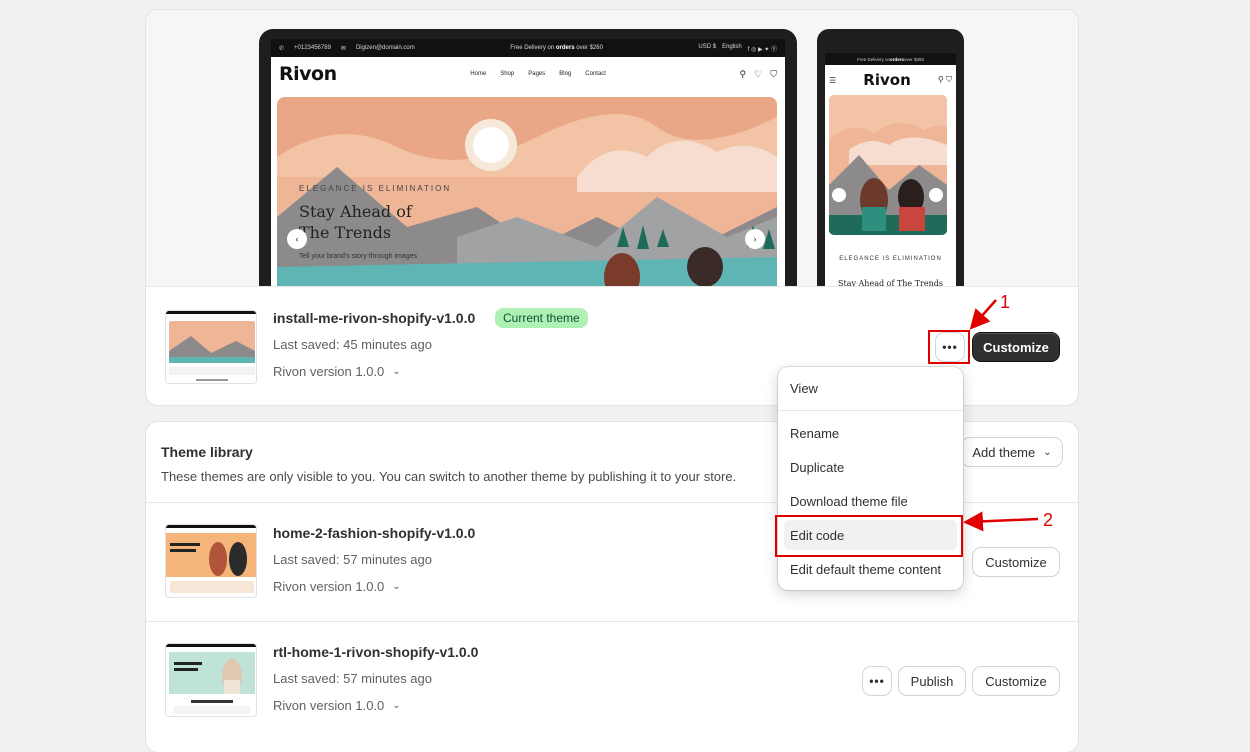 Image resolution: width=1250 pixels, height=752 pixels. What do you see at coordinates (870, 569) in the screenshot?
I see `menu-item-edit-default-theme-content: Edit default theme content` at bounding box center [870, 569].